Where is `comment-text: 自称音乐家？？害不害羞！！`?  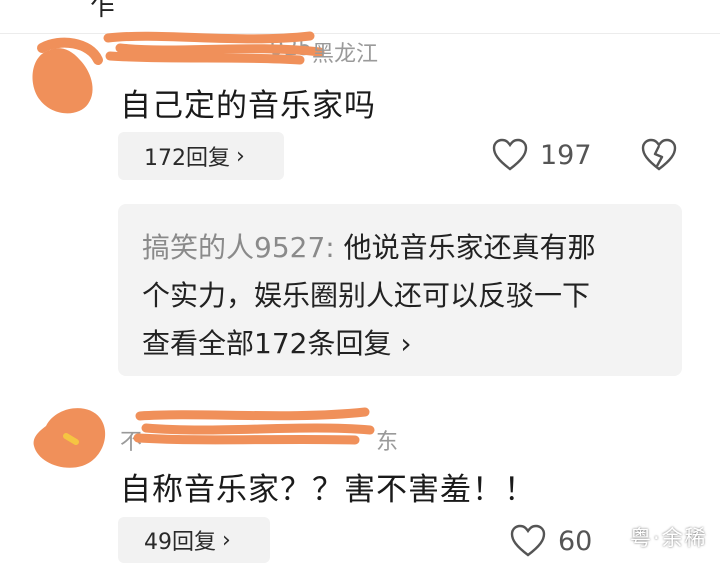 comment-text: 自称音乐家？？害不害羞！！ is located at coordinates (328, 486).